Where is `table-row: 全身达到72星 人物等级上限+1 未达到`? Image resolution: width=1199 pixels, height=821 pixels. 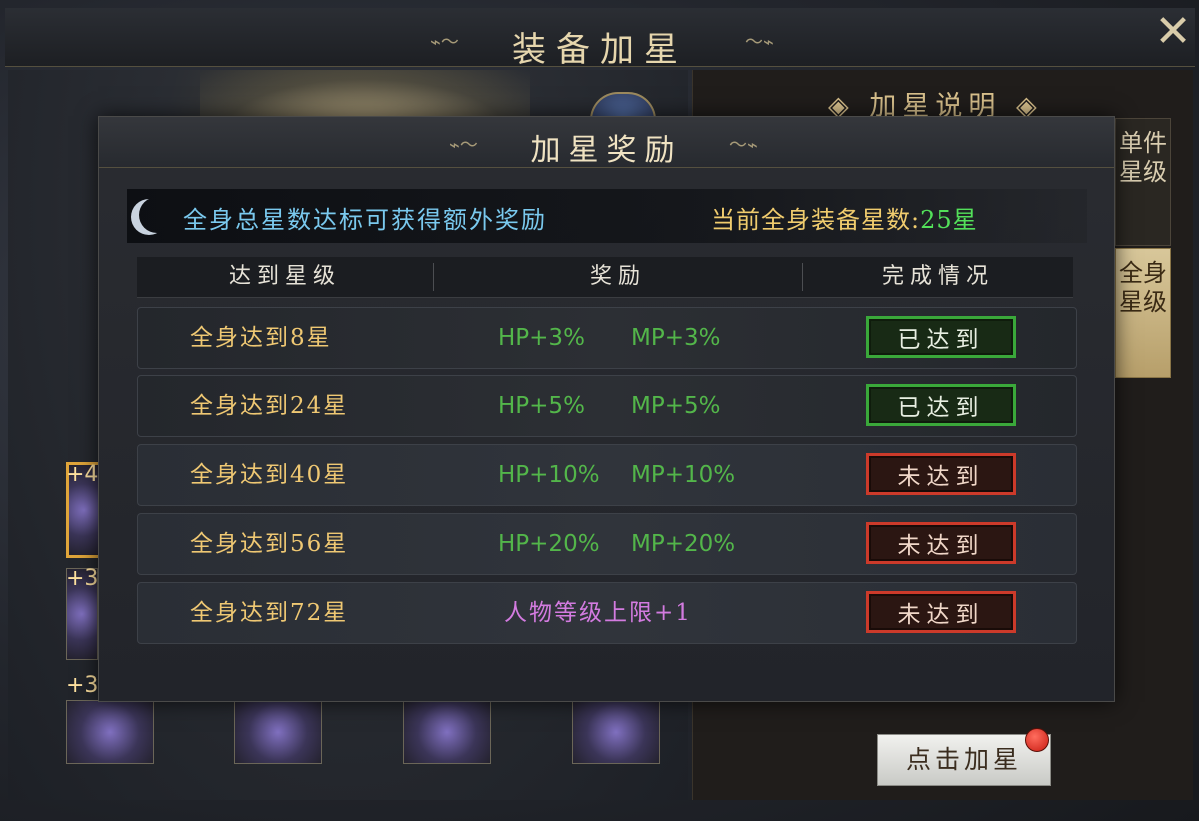
table-row: 全身达到72星 人物等级上限+1 未达到 is located at coordinates (607, 613).